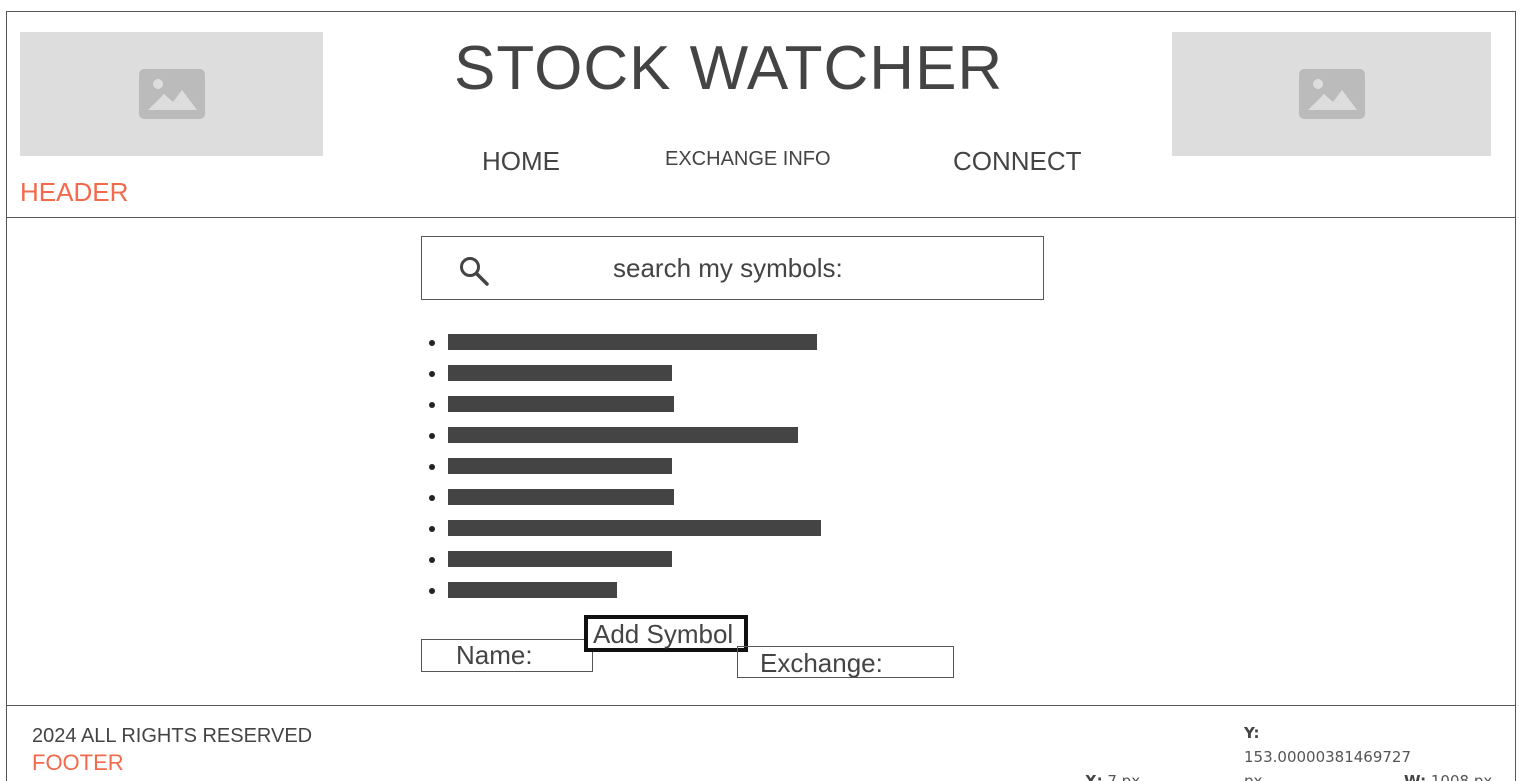 This screenshot has height=781, width=1524. I want to click on nav-exchange-info-link: EXCHANGE INFO, so click(748, 159).